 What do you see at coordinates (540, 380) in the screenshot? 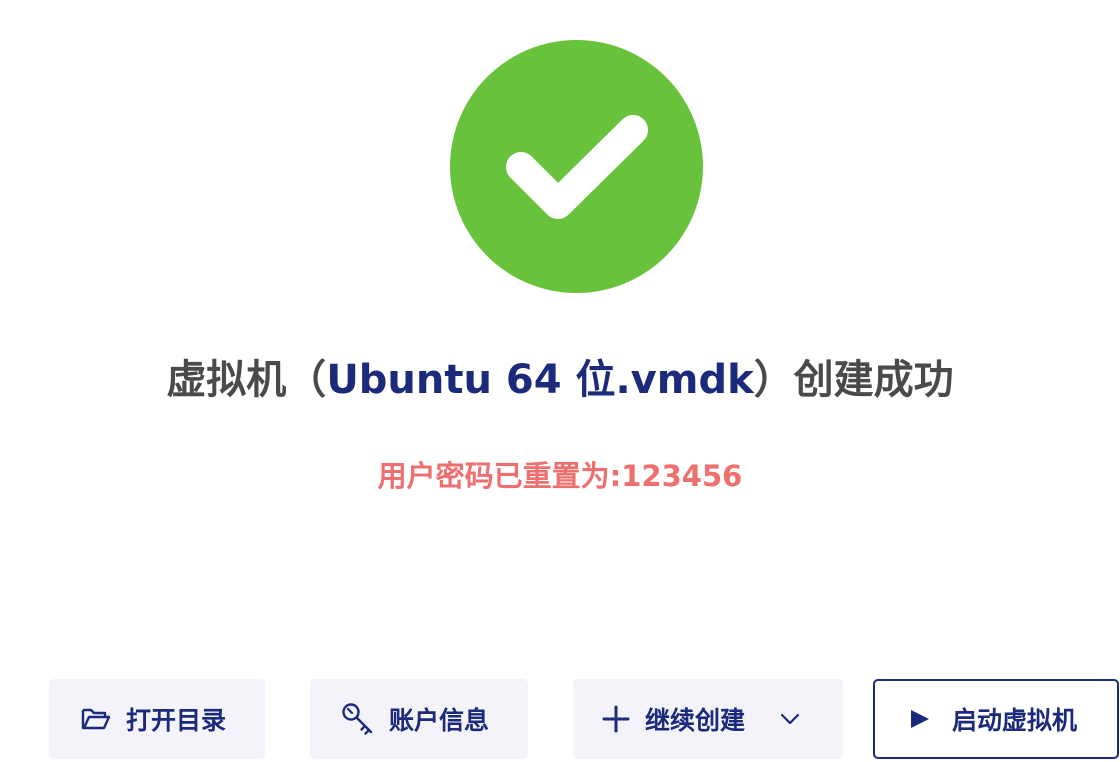
I see `vm-name: Ubuntu 64 位.vmdk` at bounding box center [540, 380].